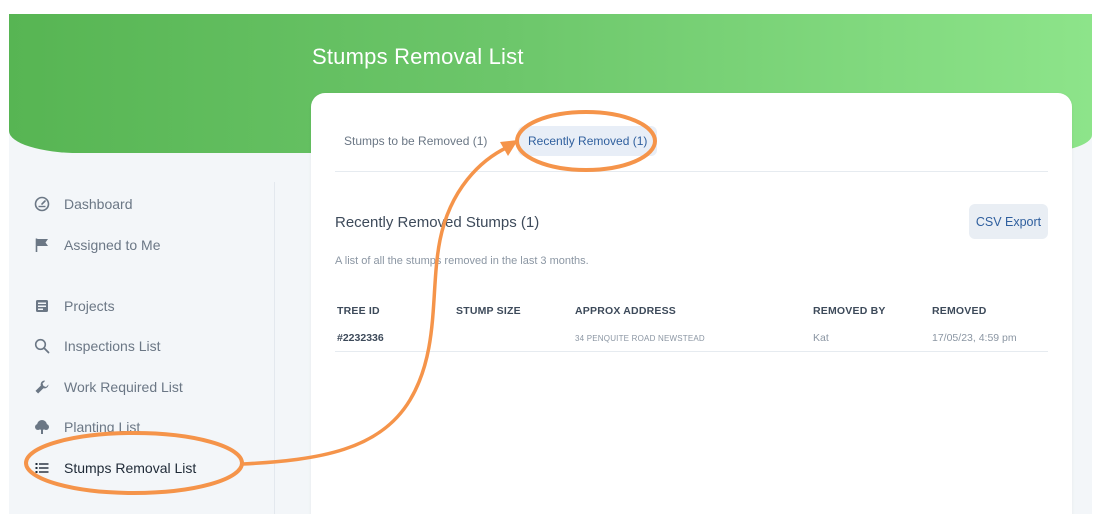 The image size is (1099, 530). What do you see at coordinates (418, 56) in the screenshot?
I see `page-title: Stumps Removal List` at bounding box center [418, 56].